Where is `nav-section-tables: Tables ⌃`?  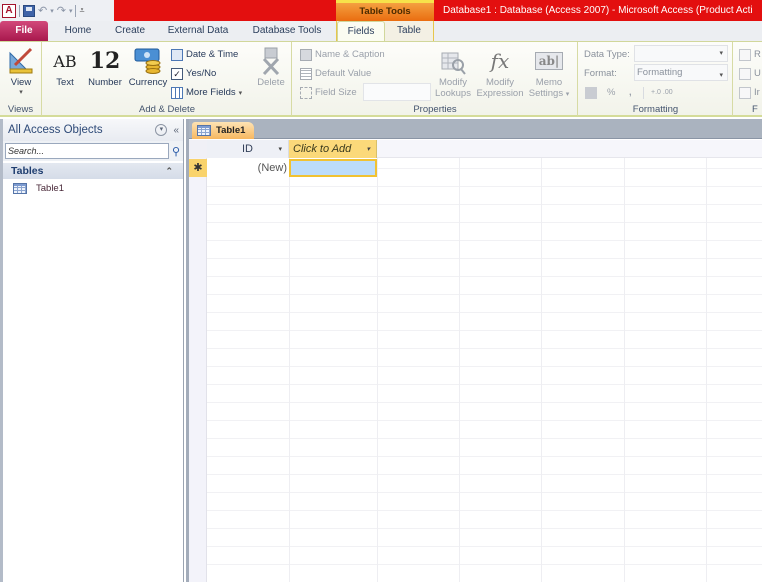 nav-section-tables: Tables ⌃ is located at coordinates (93, 171).